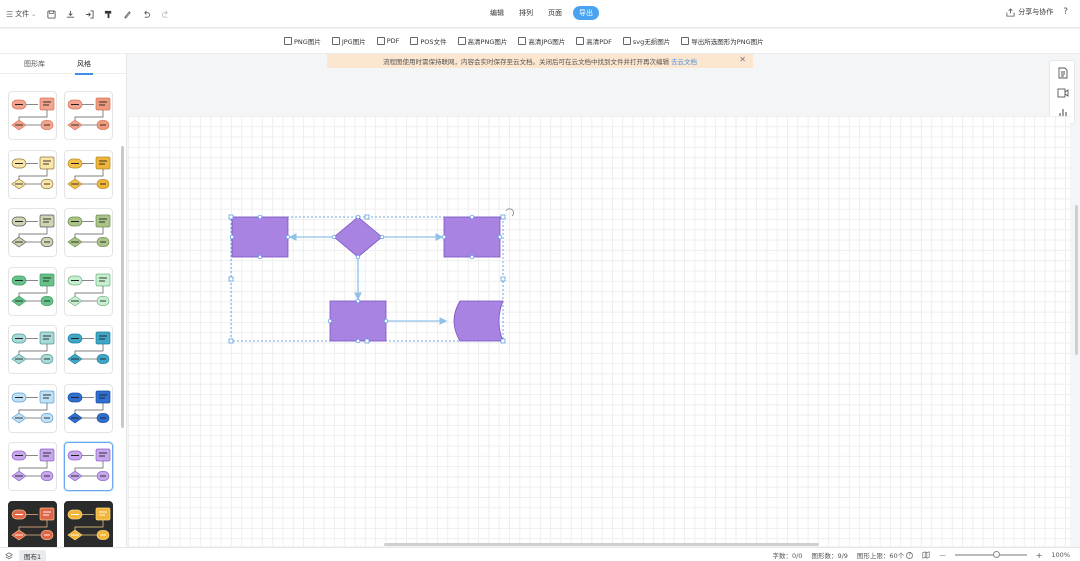 The image size is (1080, 561). What do you see at coordinates (433, 42) in the screenshot?
I see `export-label: POS文件` at bounding box center [433, 42].